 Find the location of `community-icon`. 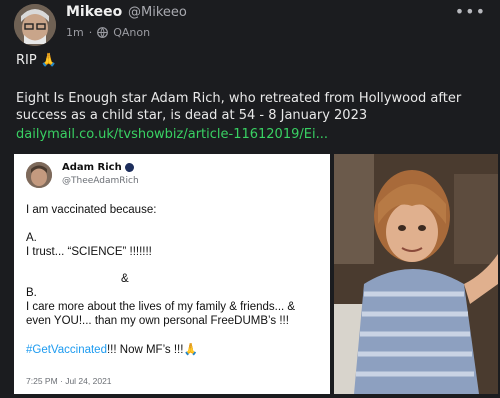

community-icon is located at coordinates (103, 32).